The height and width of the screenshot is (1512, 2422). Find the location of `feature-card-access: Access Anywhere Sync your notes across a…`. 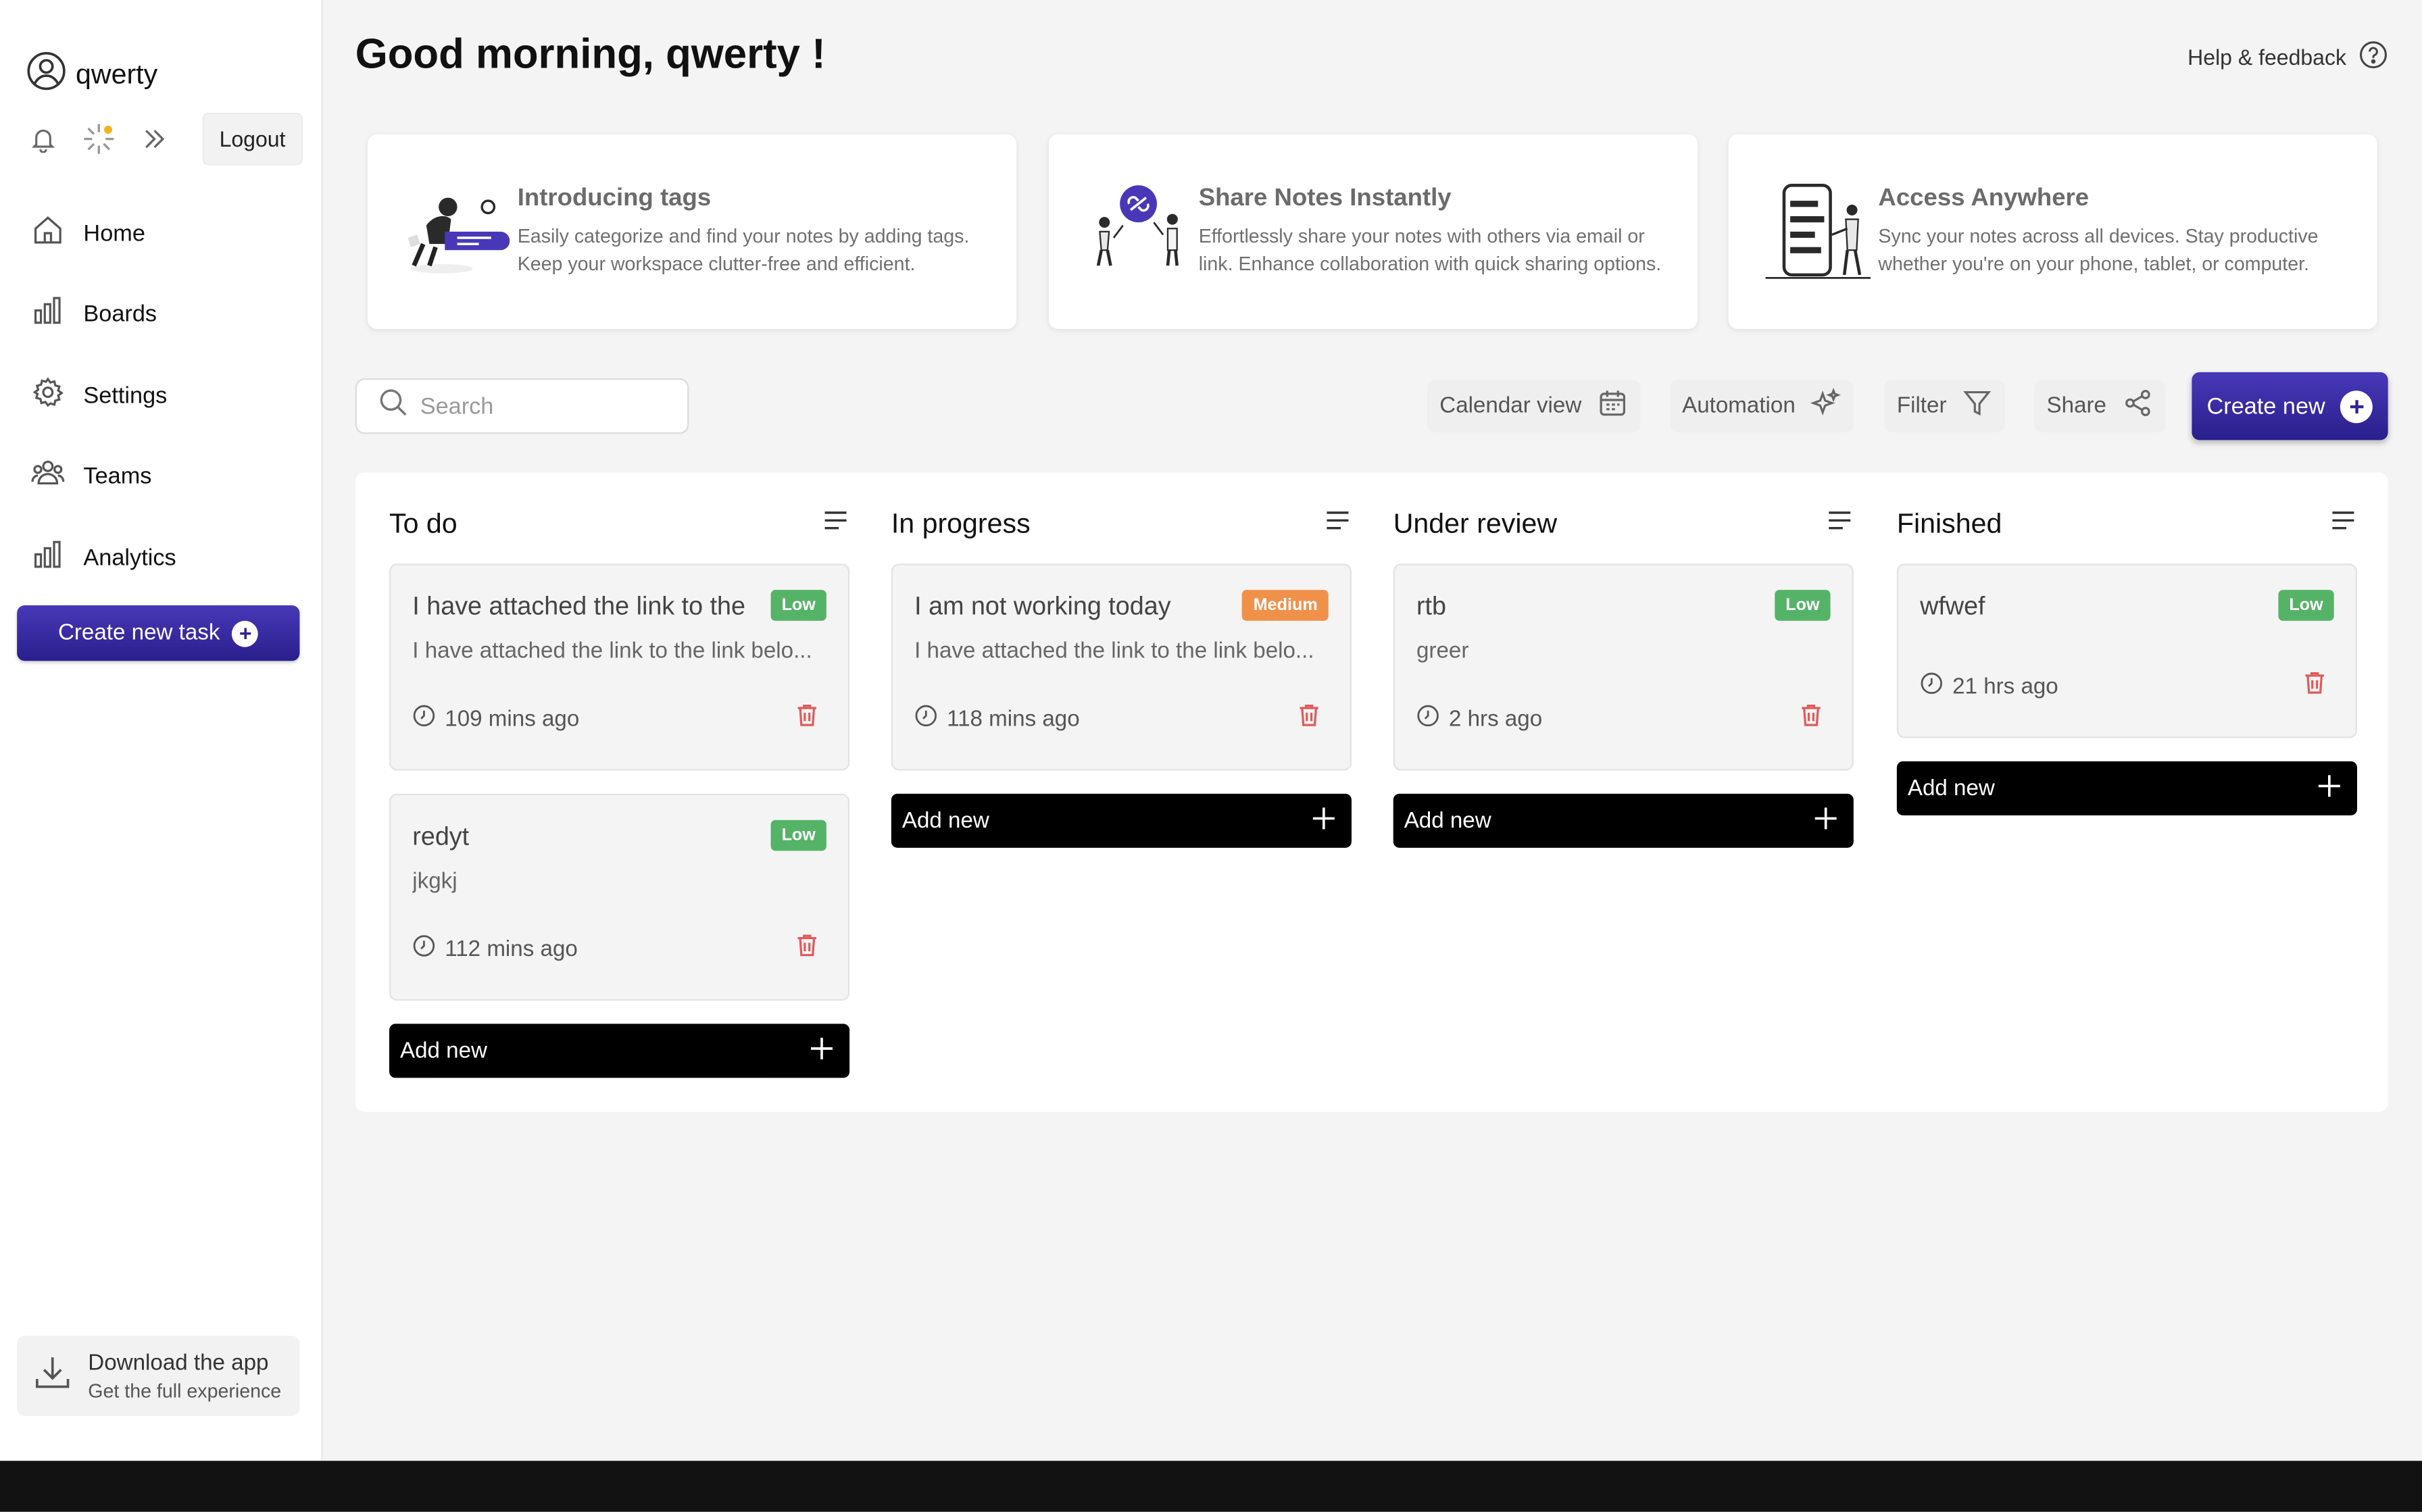

feature-card-access: Access Anywhere Sync your notes across a… is located at coordinates (2052, 231).